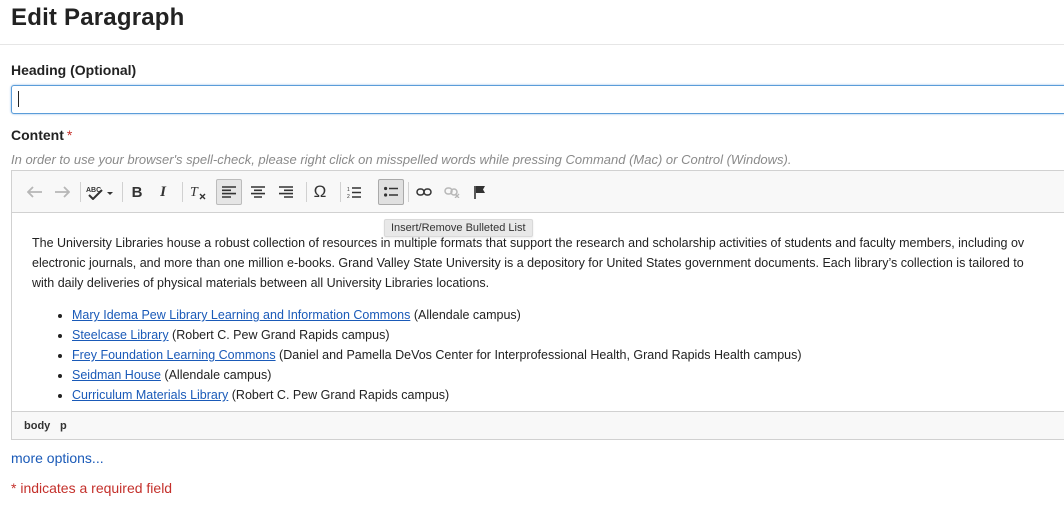 Image resolution: width=1064 pixels, height=505 pixels. I want to click on align-left-icon, so click(229, 192).